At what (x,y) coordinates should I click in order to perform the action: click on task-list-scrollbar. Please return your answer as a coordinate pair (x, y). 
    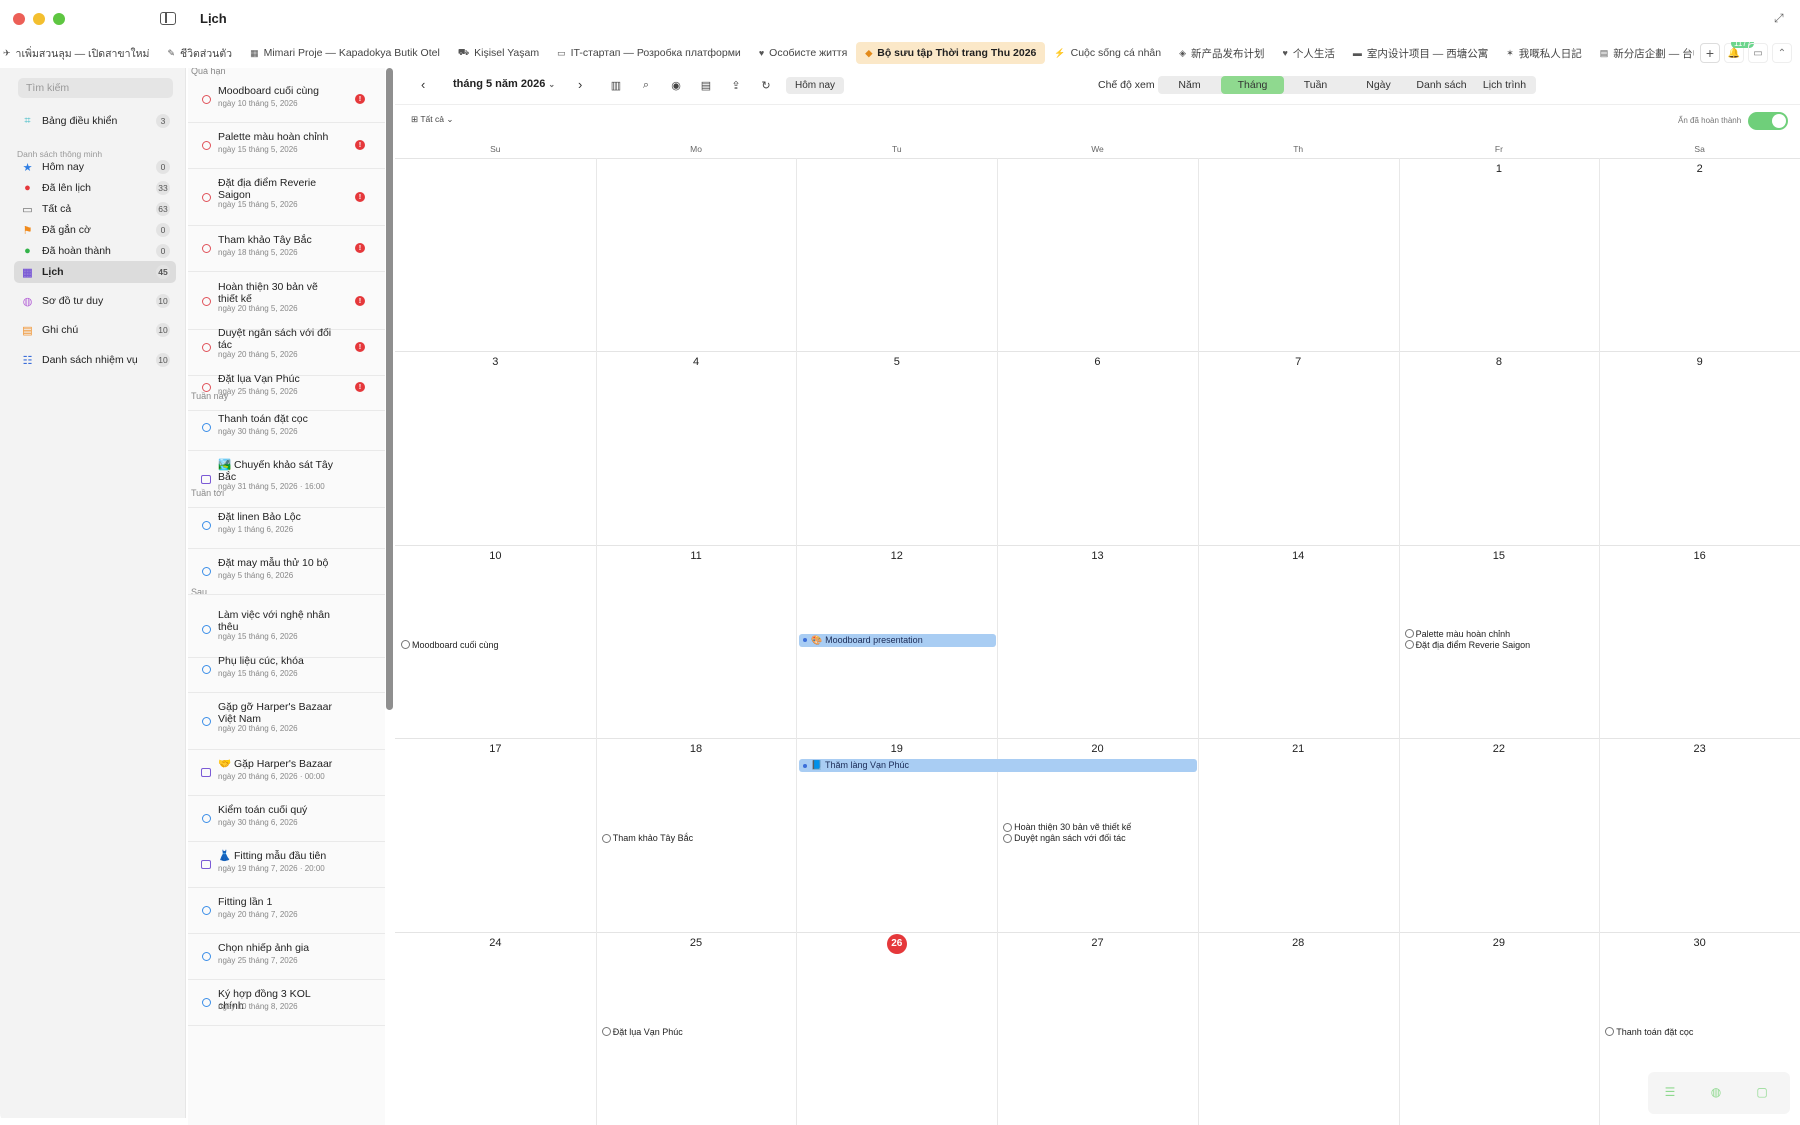
    Looking at the image, I should click on (389, 389).